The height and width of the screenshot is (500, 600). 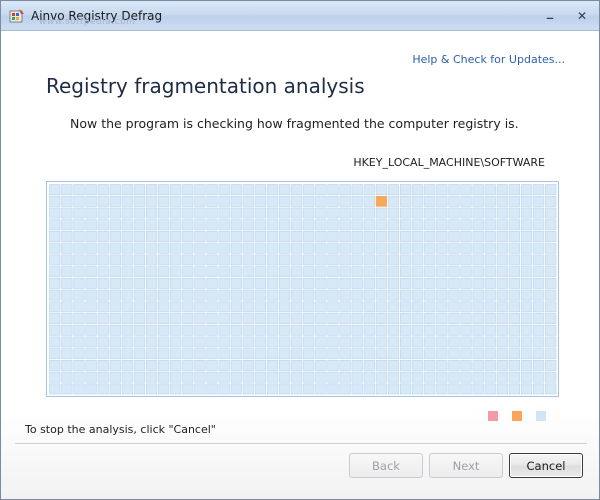 I want to click on back-button: Back, so click(x=386, y=465).